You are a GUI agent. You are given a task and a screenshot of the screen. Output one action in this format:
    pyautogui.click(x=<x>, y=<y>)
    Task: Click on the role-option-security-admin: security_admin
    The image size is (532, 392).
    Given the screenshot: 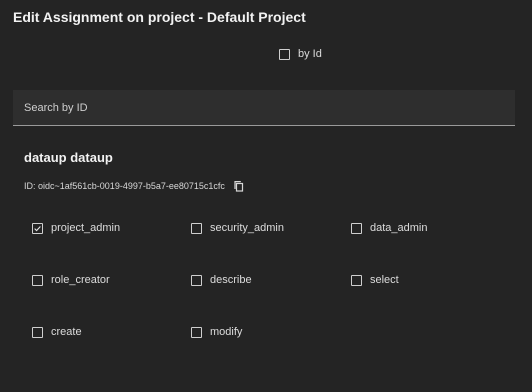 What is the action you would take?
    pyautogui.click(x=237, y=228)
    